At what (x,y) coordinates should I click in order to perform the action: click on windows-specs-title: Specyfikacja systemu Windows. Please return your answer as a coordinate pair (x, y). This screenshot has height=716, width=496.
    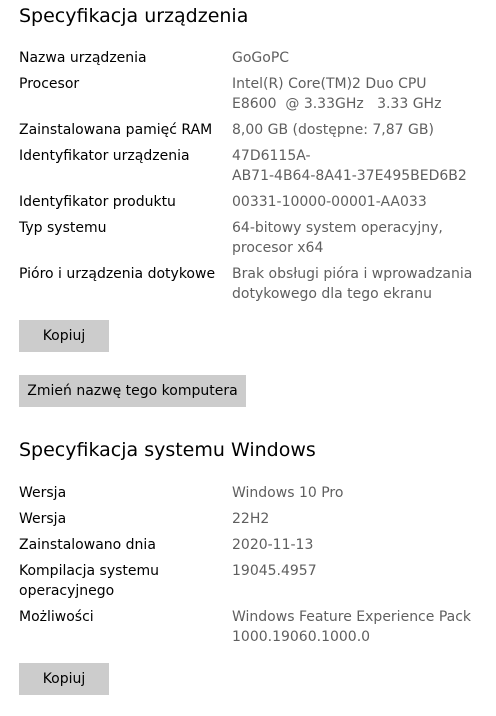
    Looking at the image, I should click on (167, 450).